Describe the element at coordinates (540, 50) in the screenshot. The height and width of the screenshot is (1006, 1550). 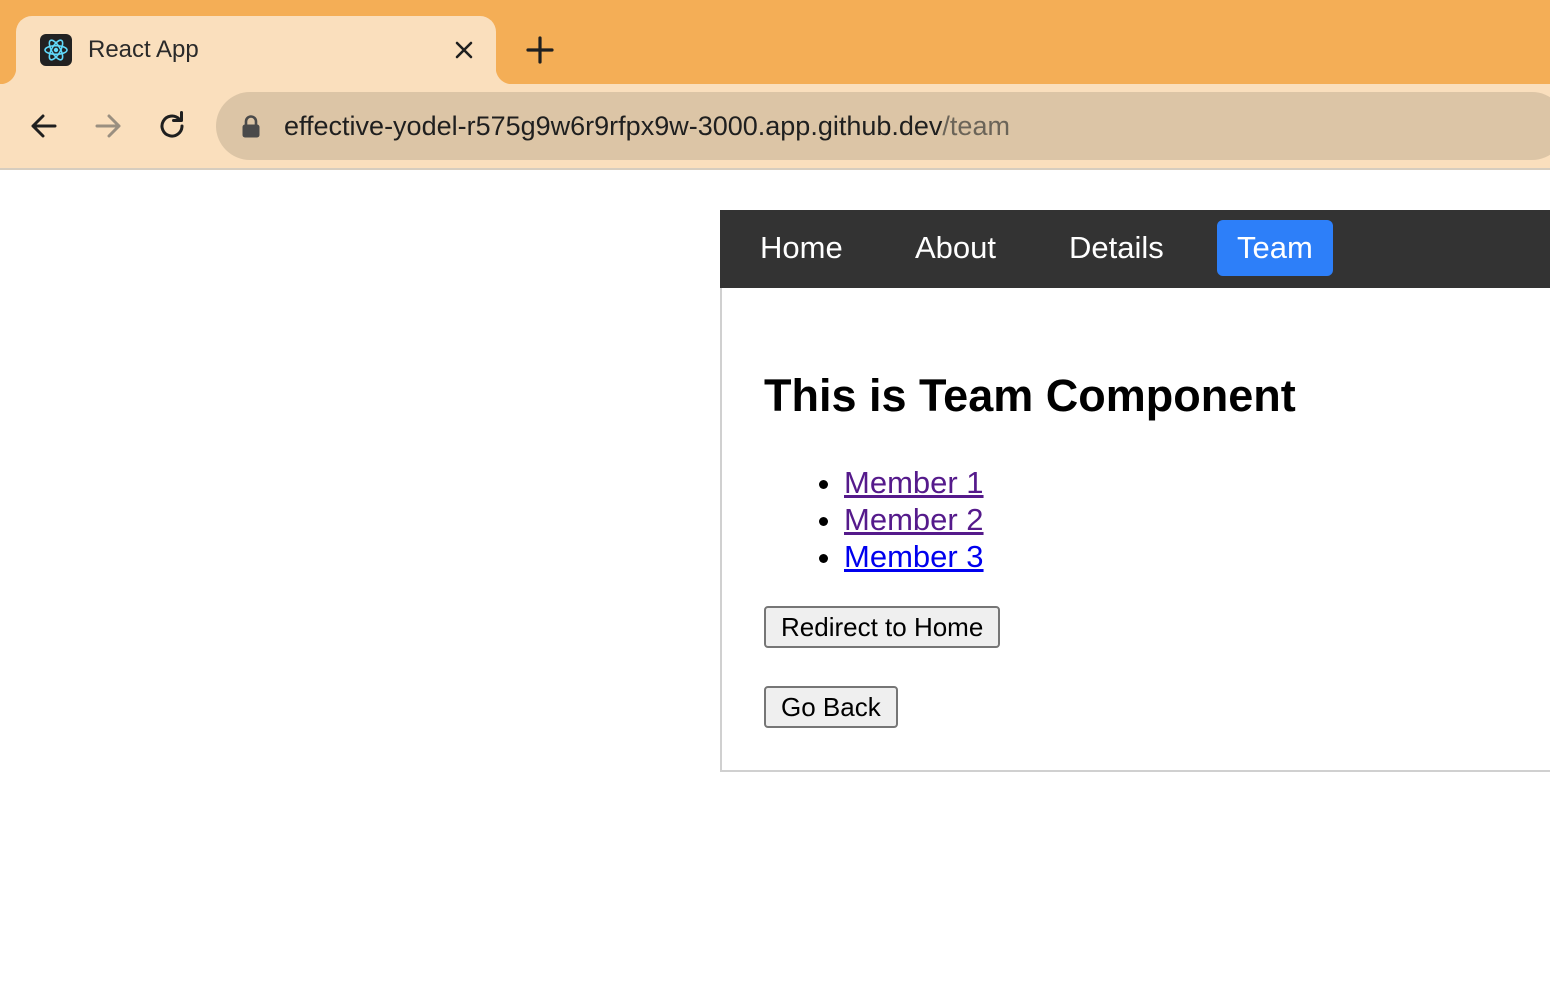
I see `plus-icon` at that location.